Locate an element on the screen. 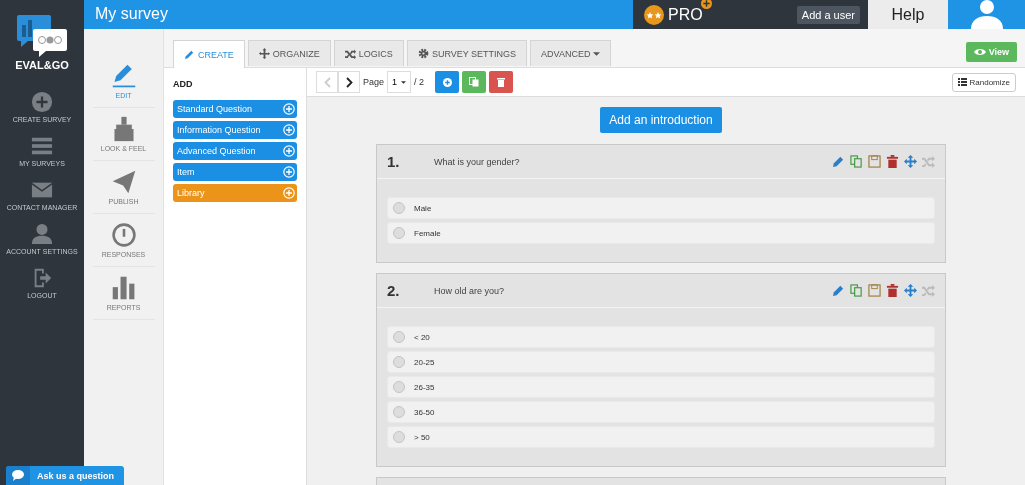 This screenshot has width=1025, height=485. add-item-button: Standard Question is located at coordinates (235, 109).